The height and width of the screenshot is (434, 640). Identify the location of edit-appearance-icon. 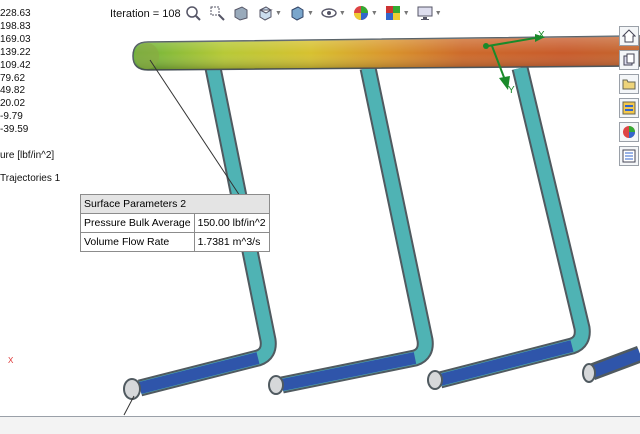
(361, 13).